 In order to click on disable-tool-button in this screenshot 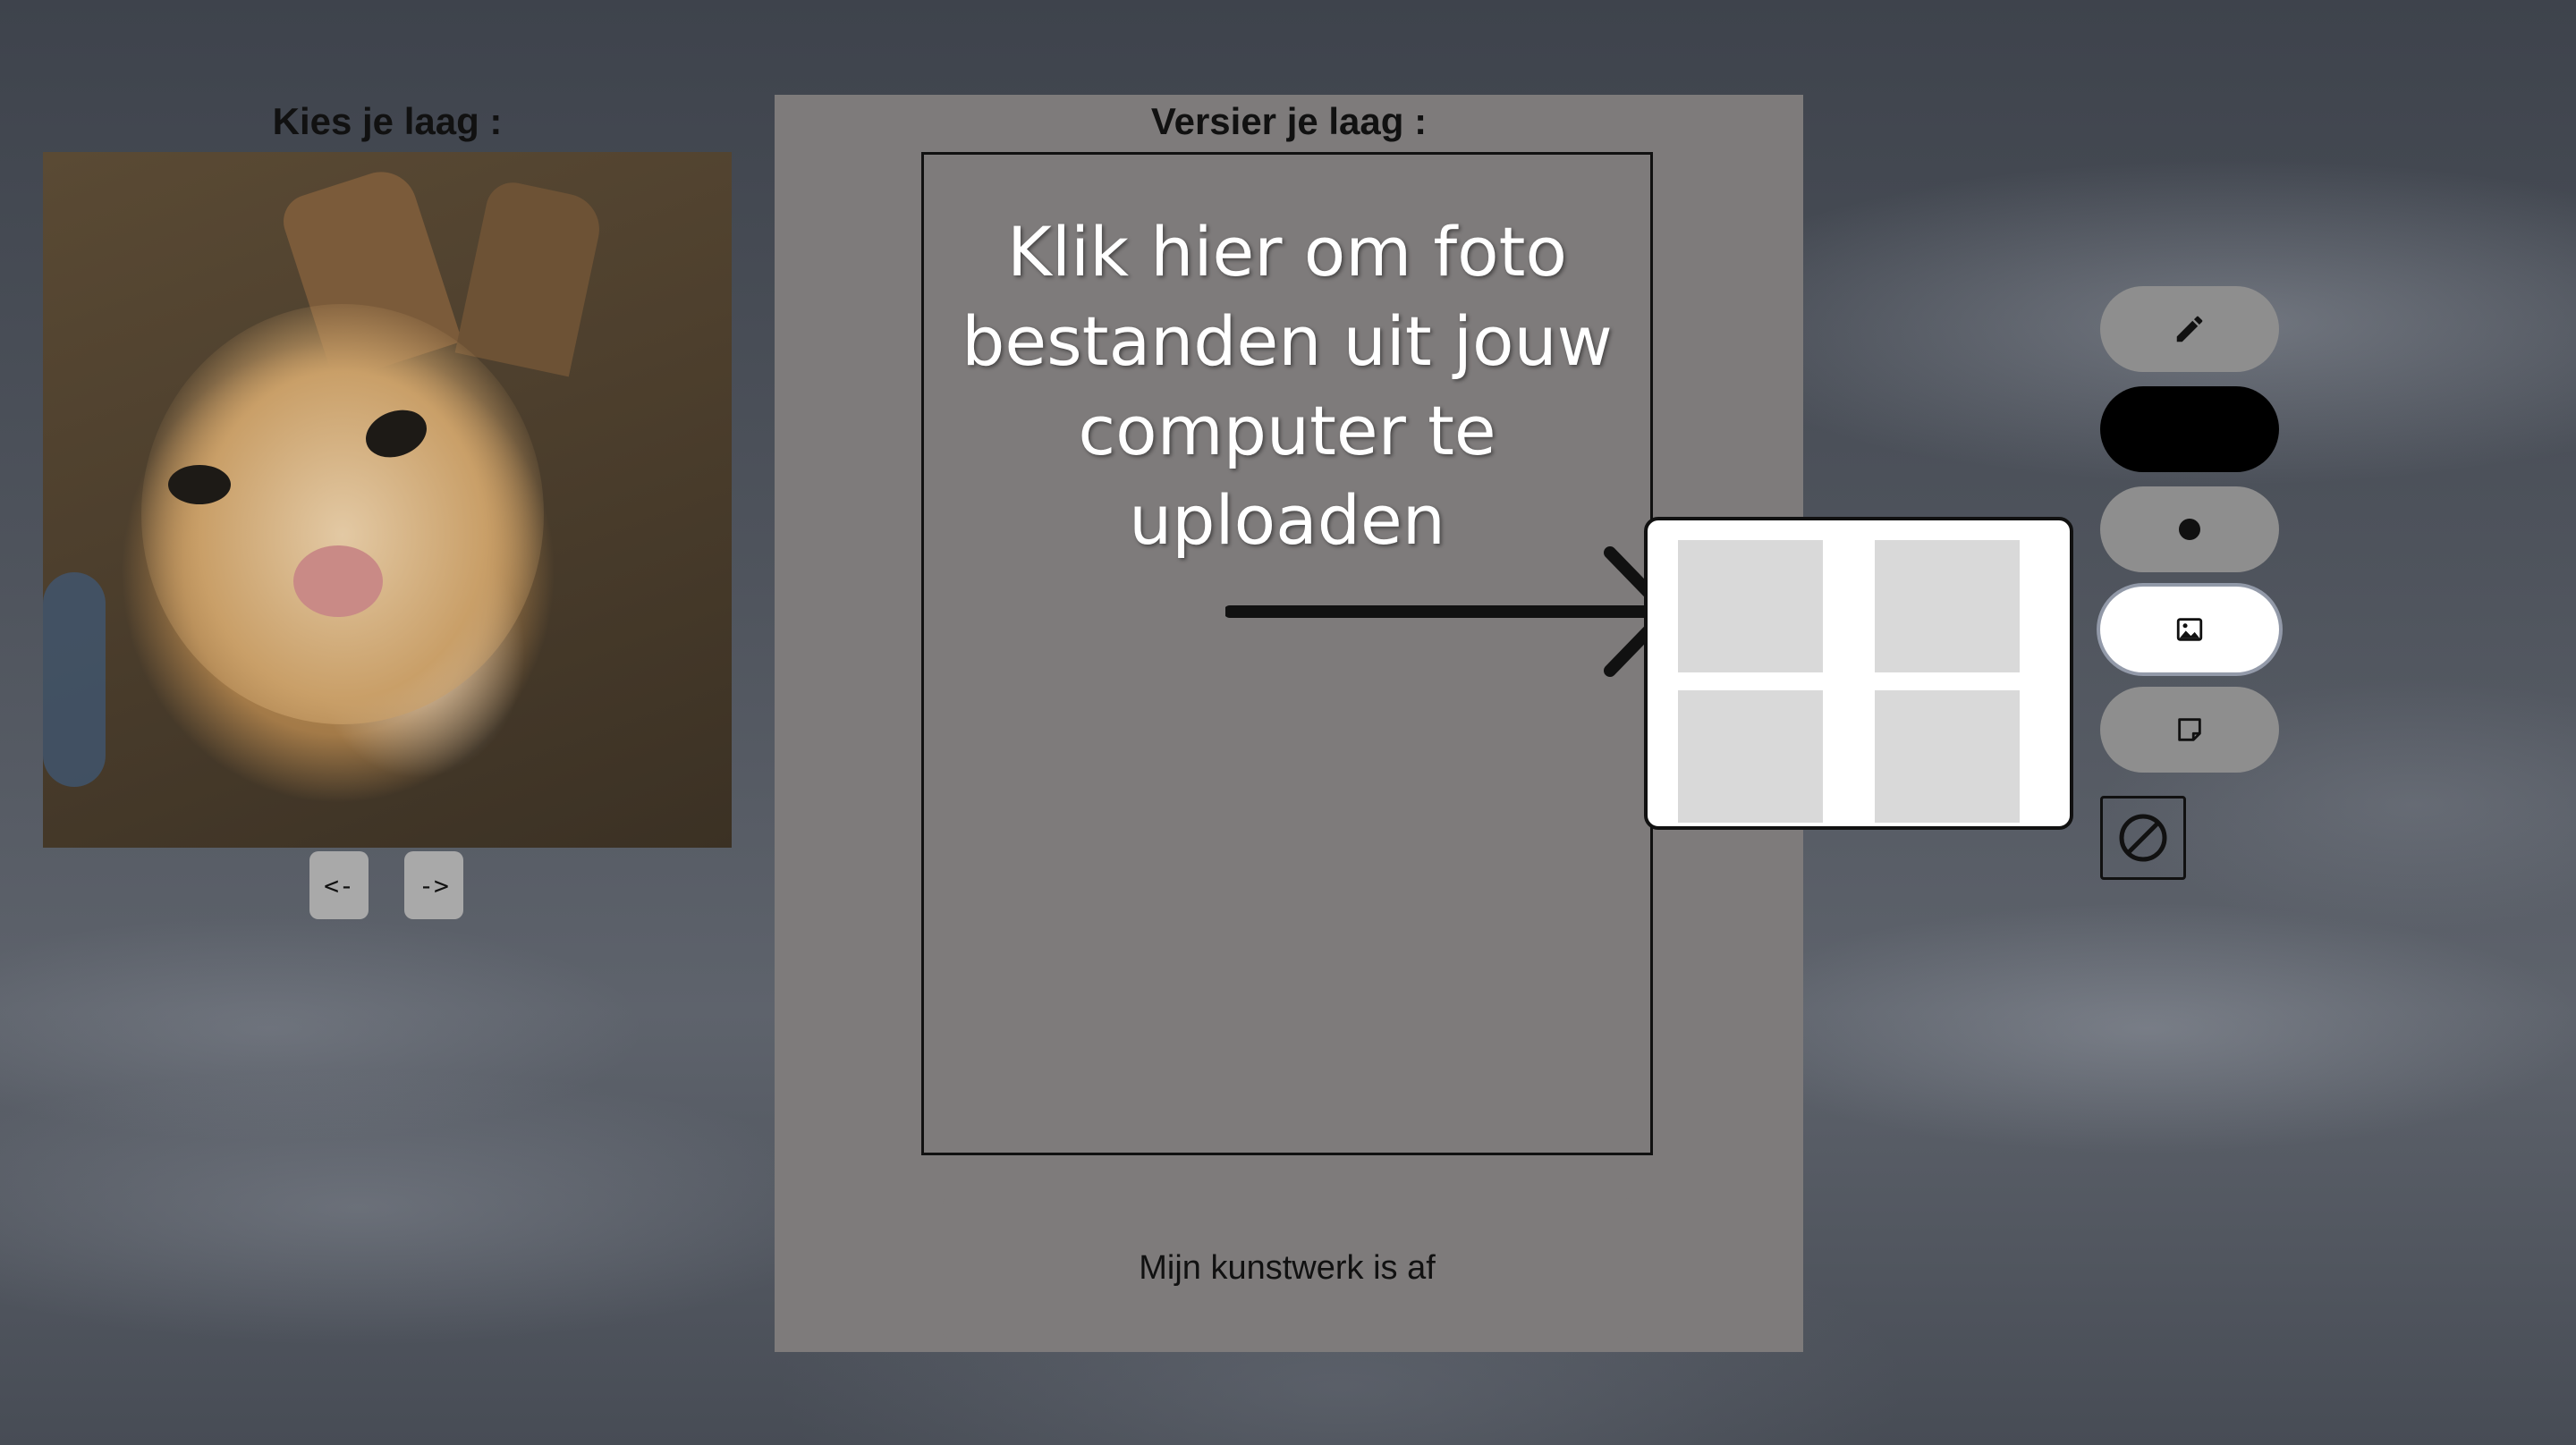, I will do `click(2143, 838)`.